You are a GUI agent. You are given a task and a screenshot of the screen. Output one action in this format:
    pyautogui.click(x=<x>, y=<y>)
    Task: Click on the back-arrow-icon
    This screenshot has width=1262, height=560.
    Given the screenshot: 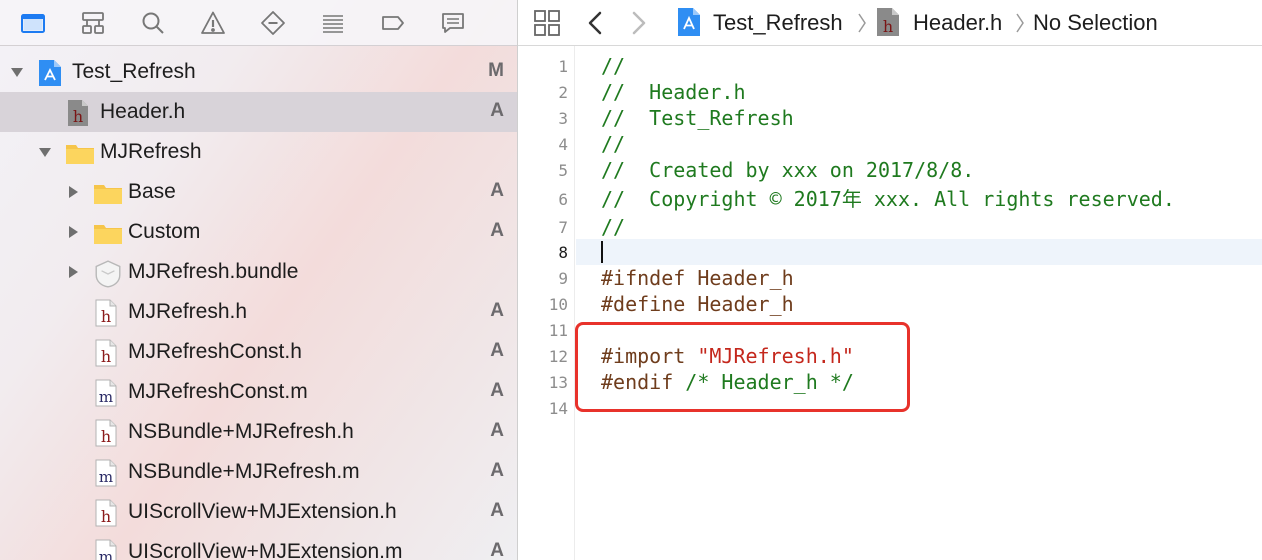 What is the action you would take?
    pyautogui.click(x=595, y=23)
    